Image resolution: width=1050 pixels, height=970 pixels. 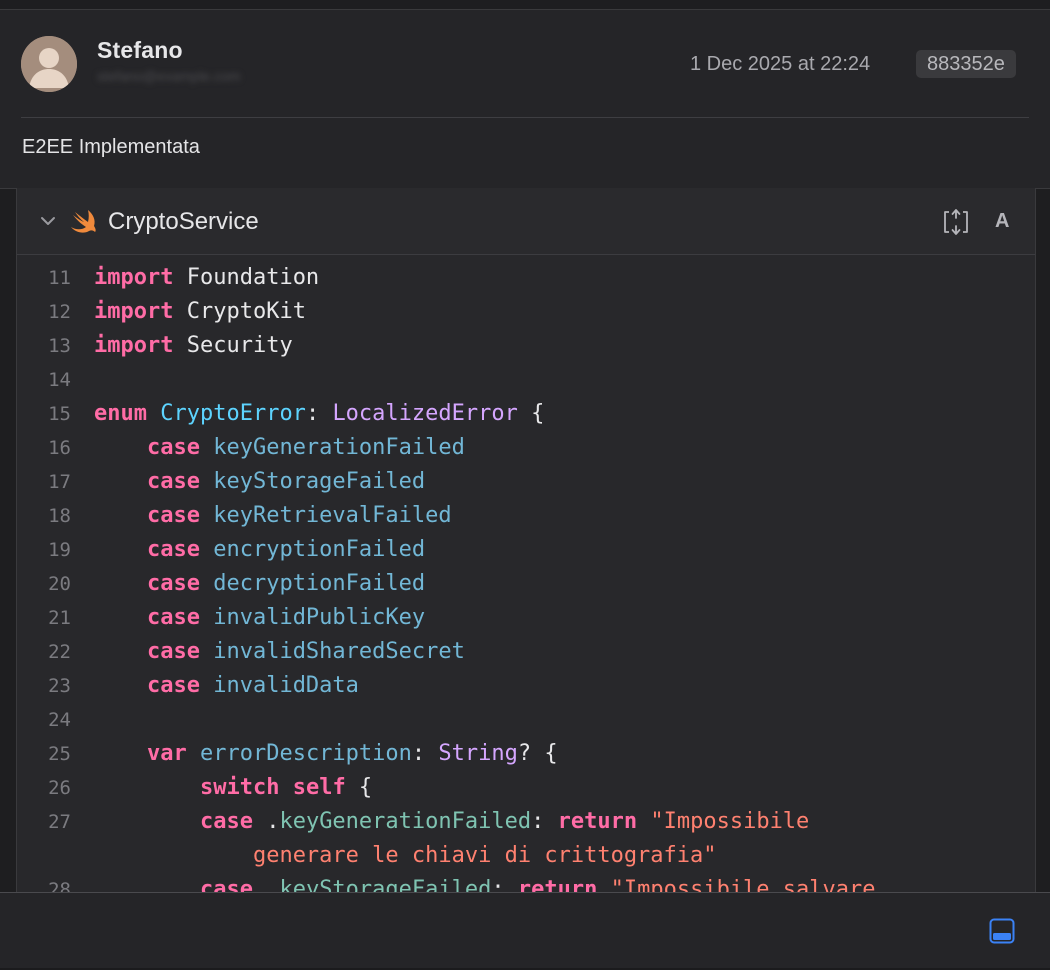 I want to click on code-text: import CryptoKit, so click(x=200, y=312).